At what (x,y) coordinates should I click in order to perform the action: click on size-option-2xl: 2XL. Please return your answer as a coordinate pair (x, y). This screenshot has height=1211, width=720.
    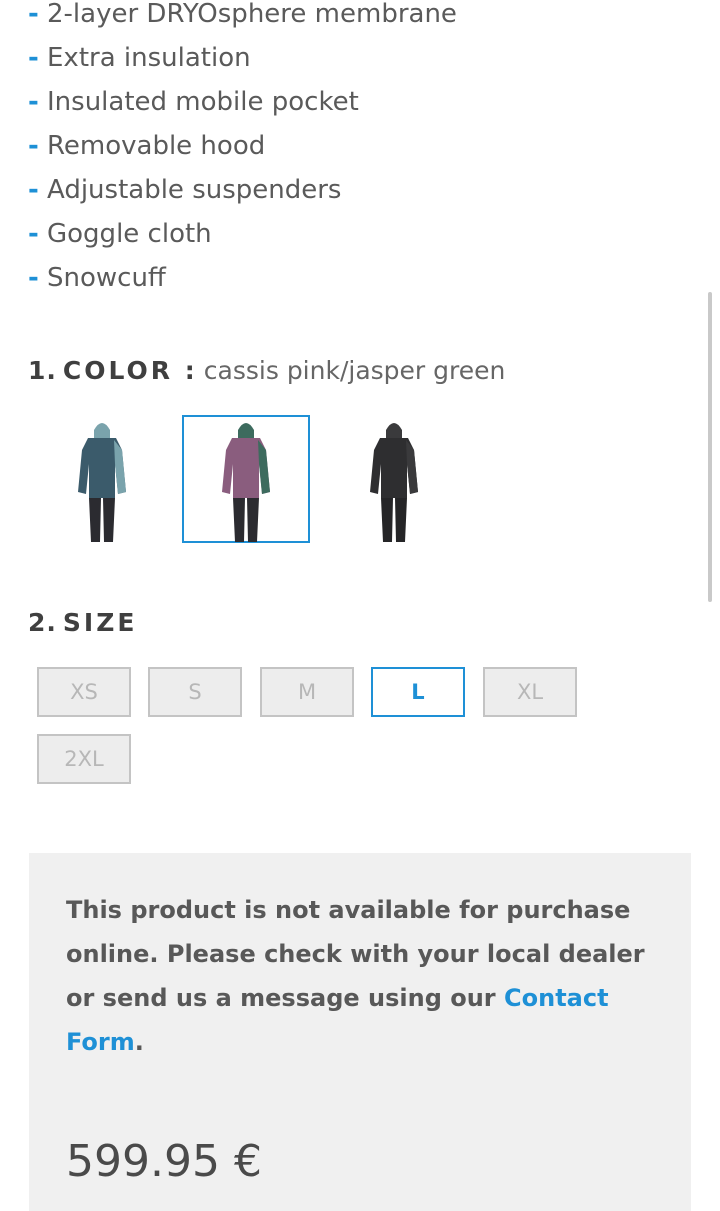
    Looking at the image, I should click on (84, 759).